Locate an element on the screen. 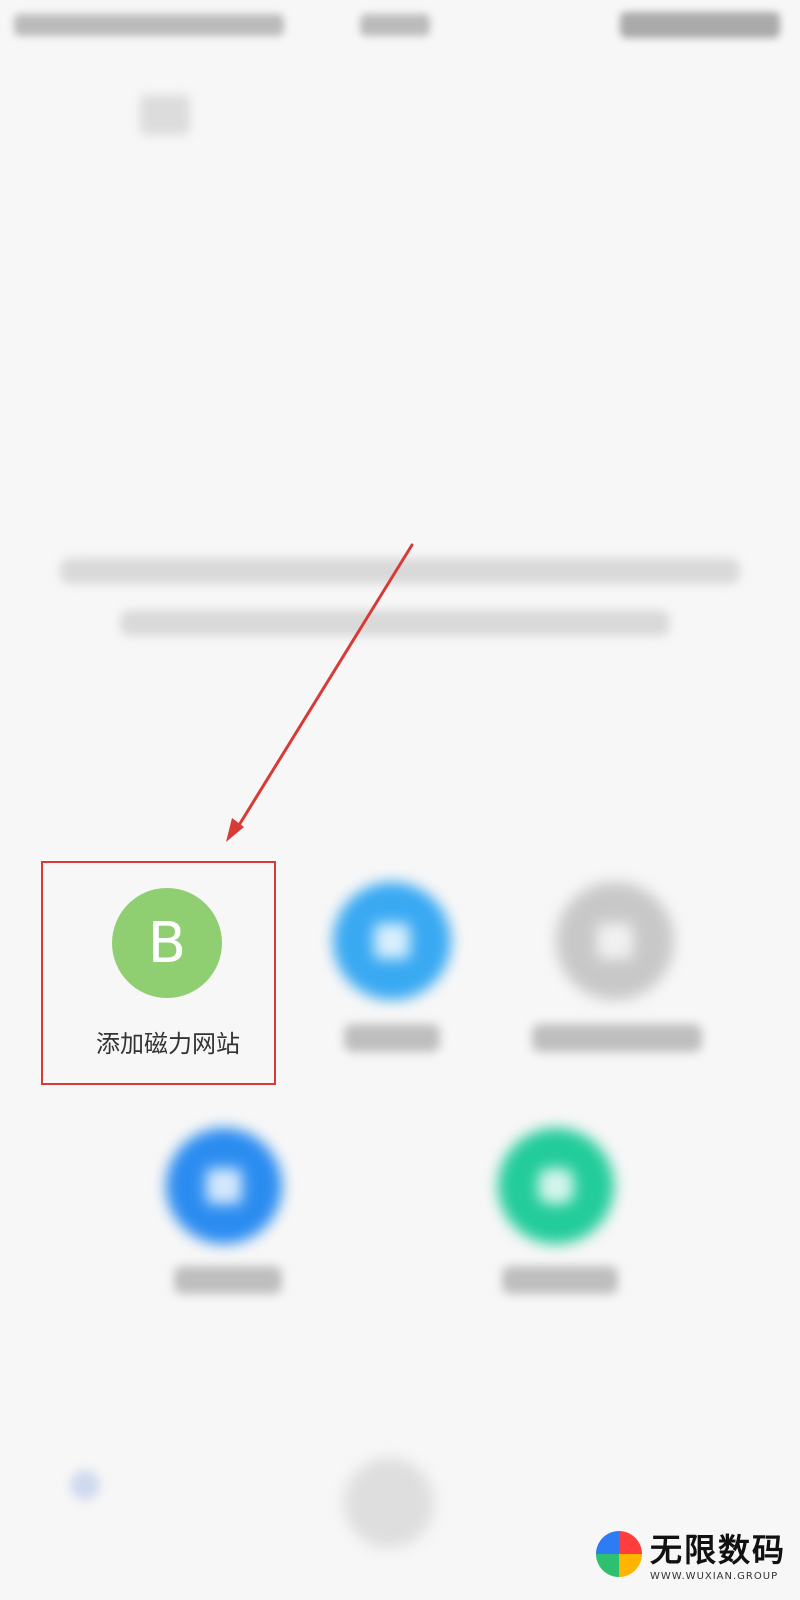  highlight-box is located at coordinates (158, 973).